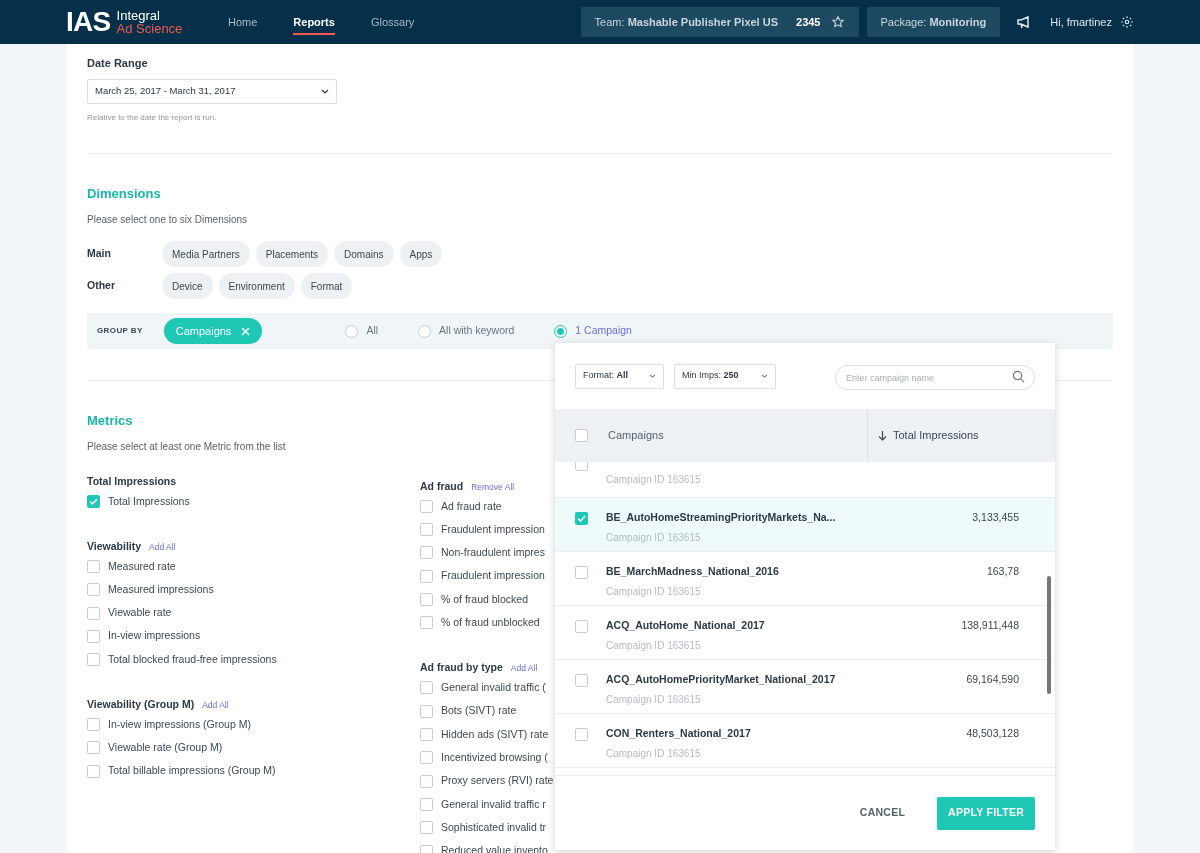  I want to click on campaign-row: CON_Renters_National_2017 Campaign ID 163615 48,503,128, so click(805, 741).